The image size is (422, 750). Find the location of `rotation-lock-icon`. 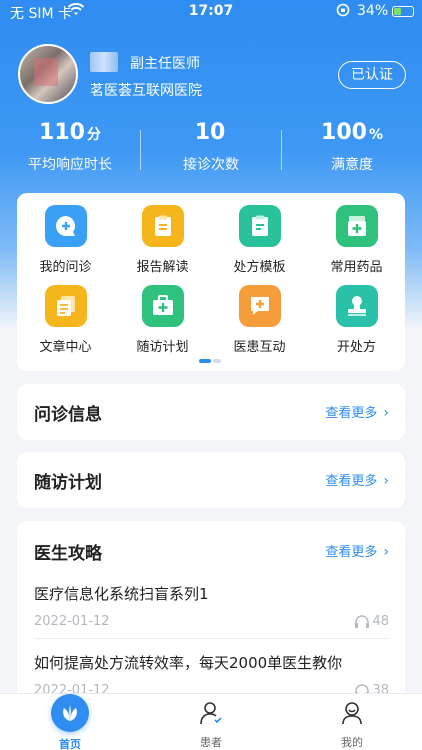

rotation-lock-icon is located at coordinates (343, 10).